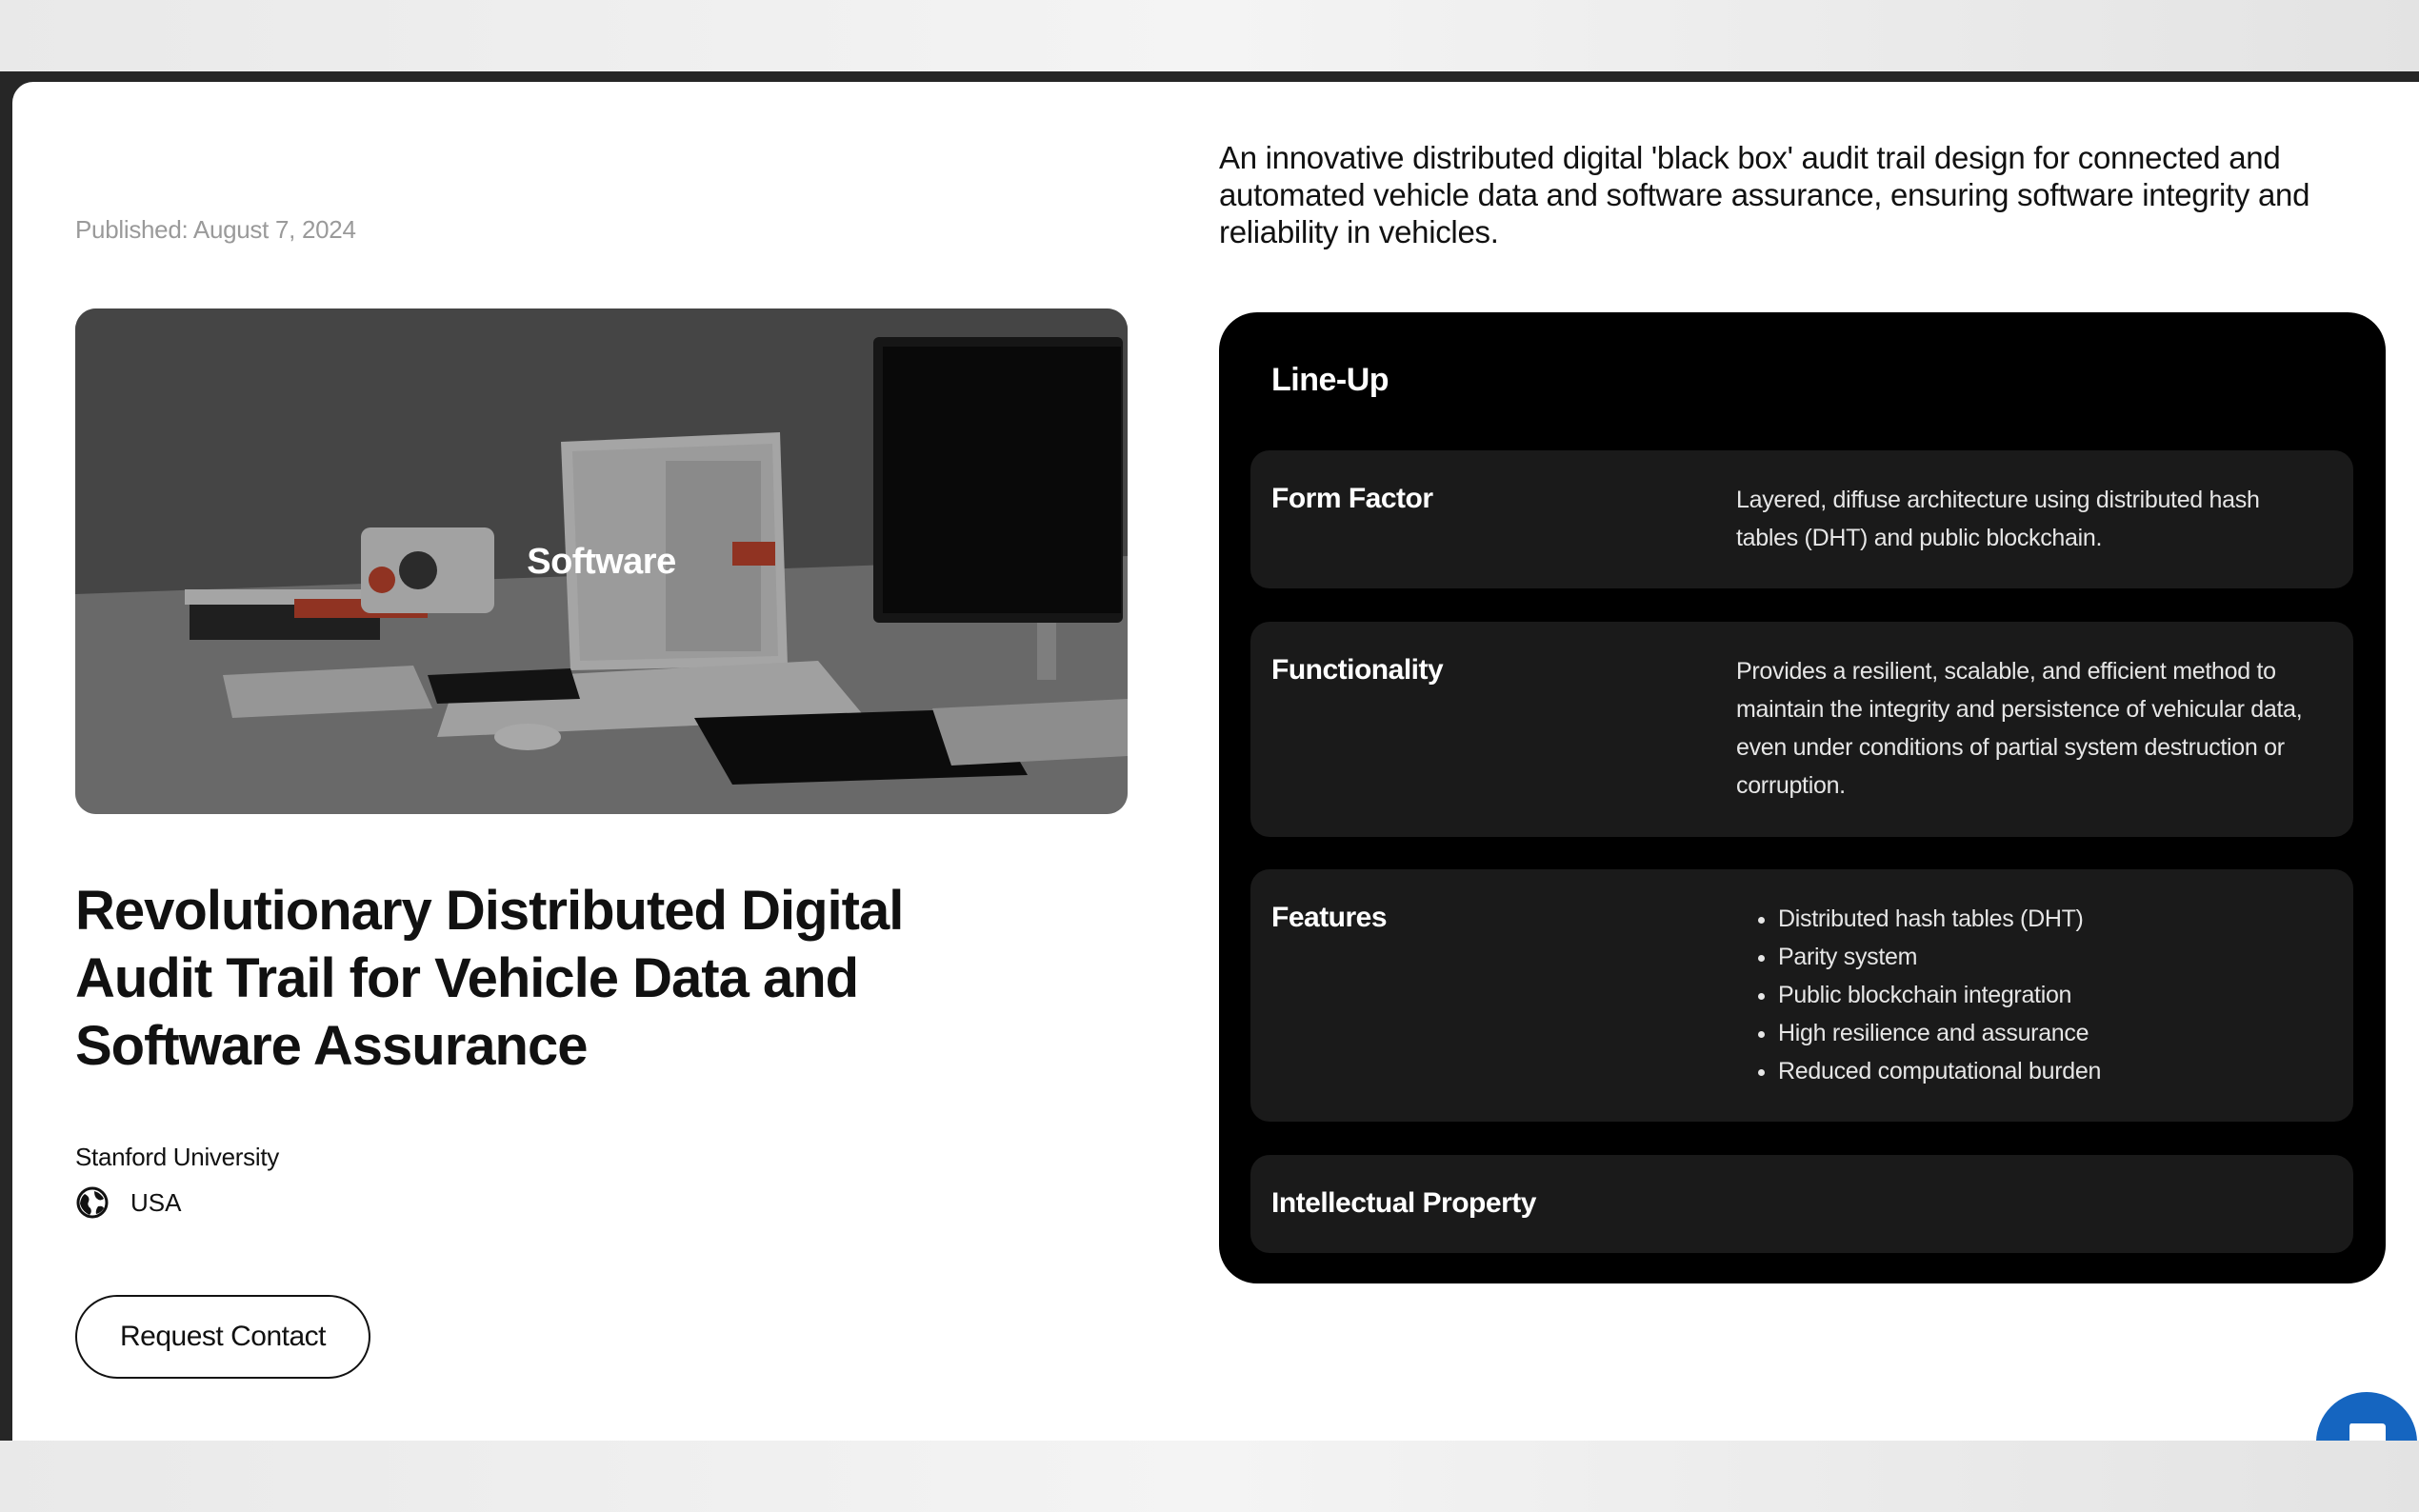  Describe the element at coordinates (1939, 995) in the screenshot. I see `list-item: Public blockchain integration` at that location.